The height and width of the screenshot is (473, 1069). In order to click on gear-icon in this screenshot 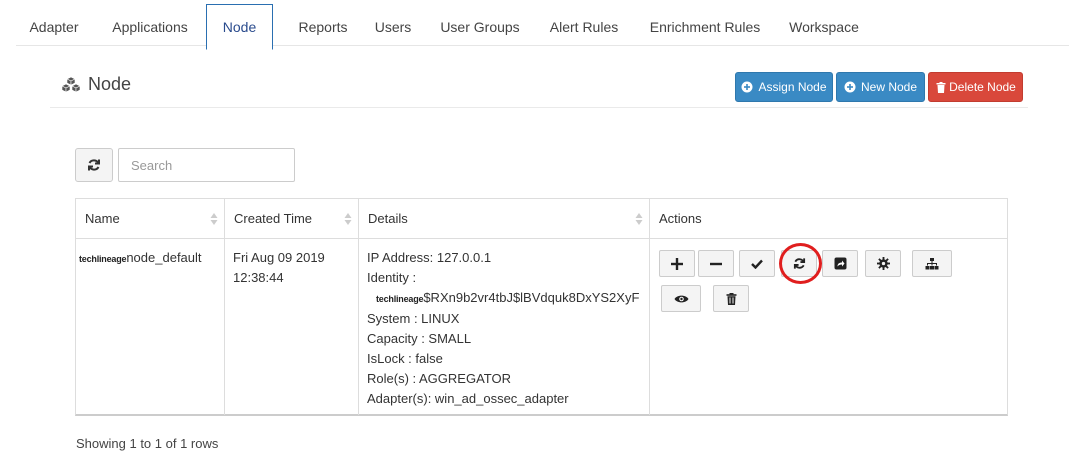, I will do `click(883, 263)`.